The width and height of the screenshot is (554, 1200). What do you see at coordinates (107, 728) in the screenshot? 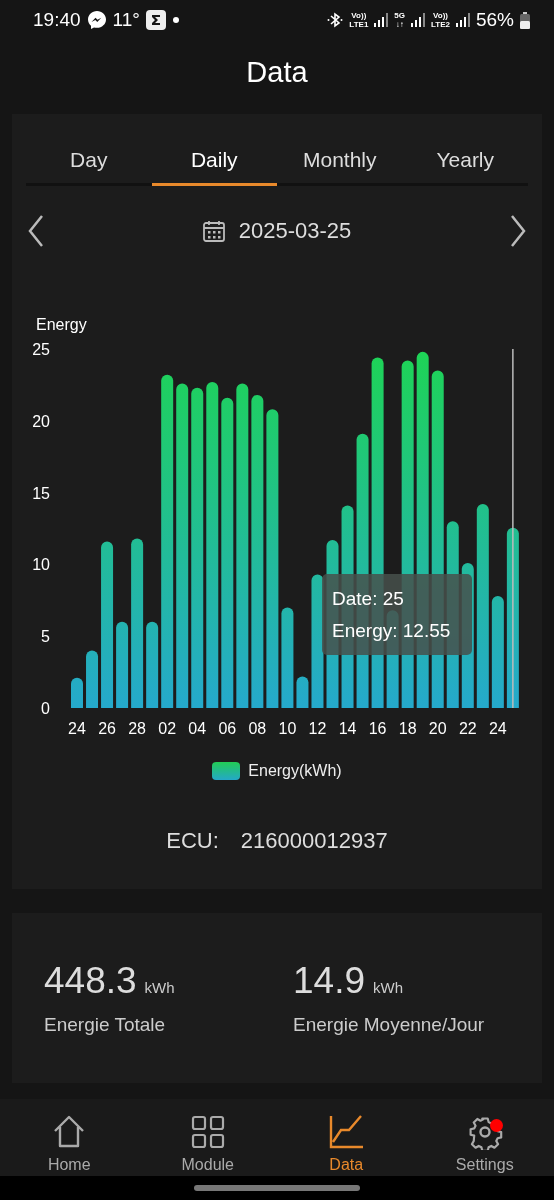
I see `x-tick-label: 26` at bounding box center [107, 728].